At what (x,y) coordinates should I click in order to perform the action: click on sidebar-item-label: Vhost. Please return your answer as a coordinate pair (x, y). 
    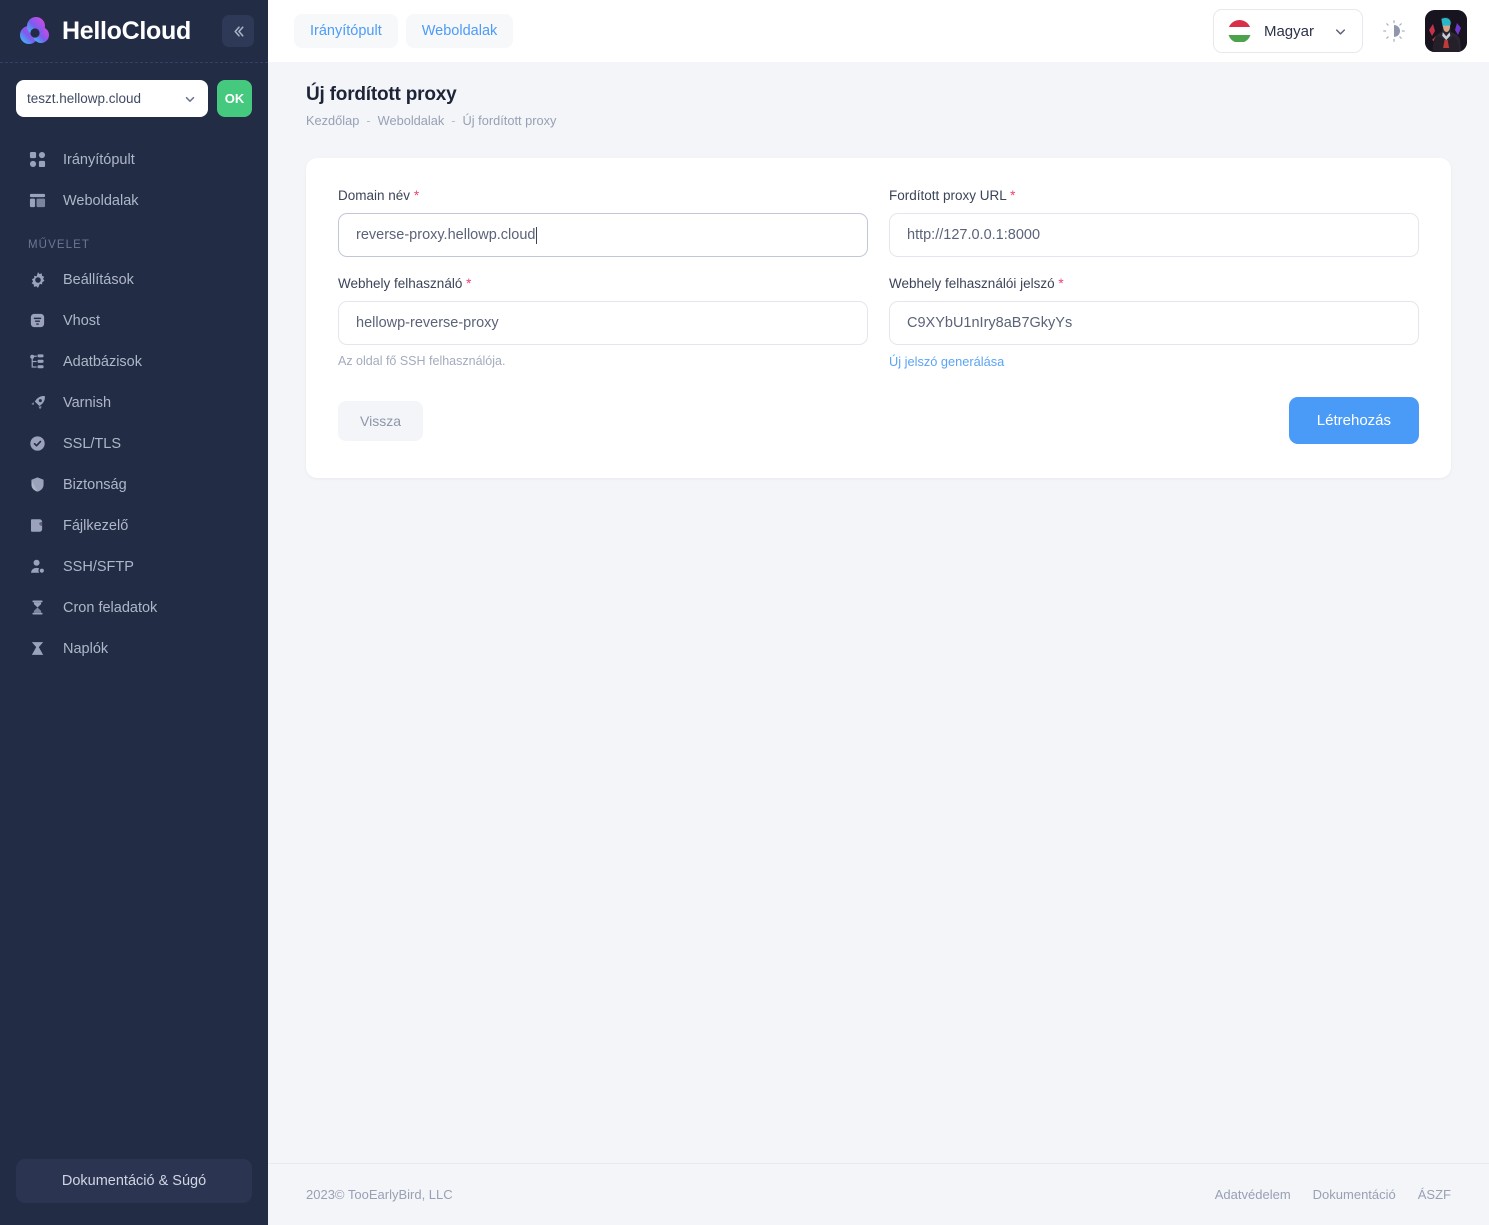
    Looking at the image, I should click on (82, 320).